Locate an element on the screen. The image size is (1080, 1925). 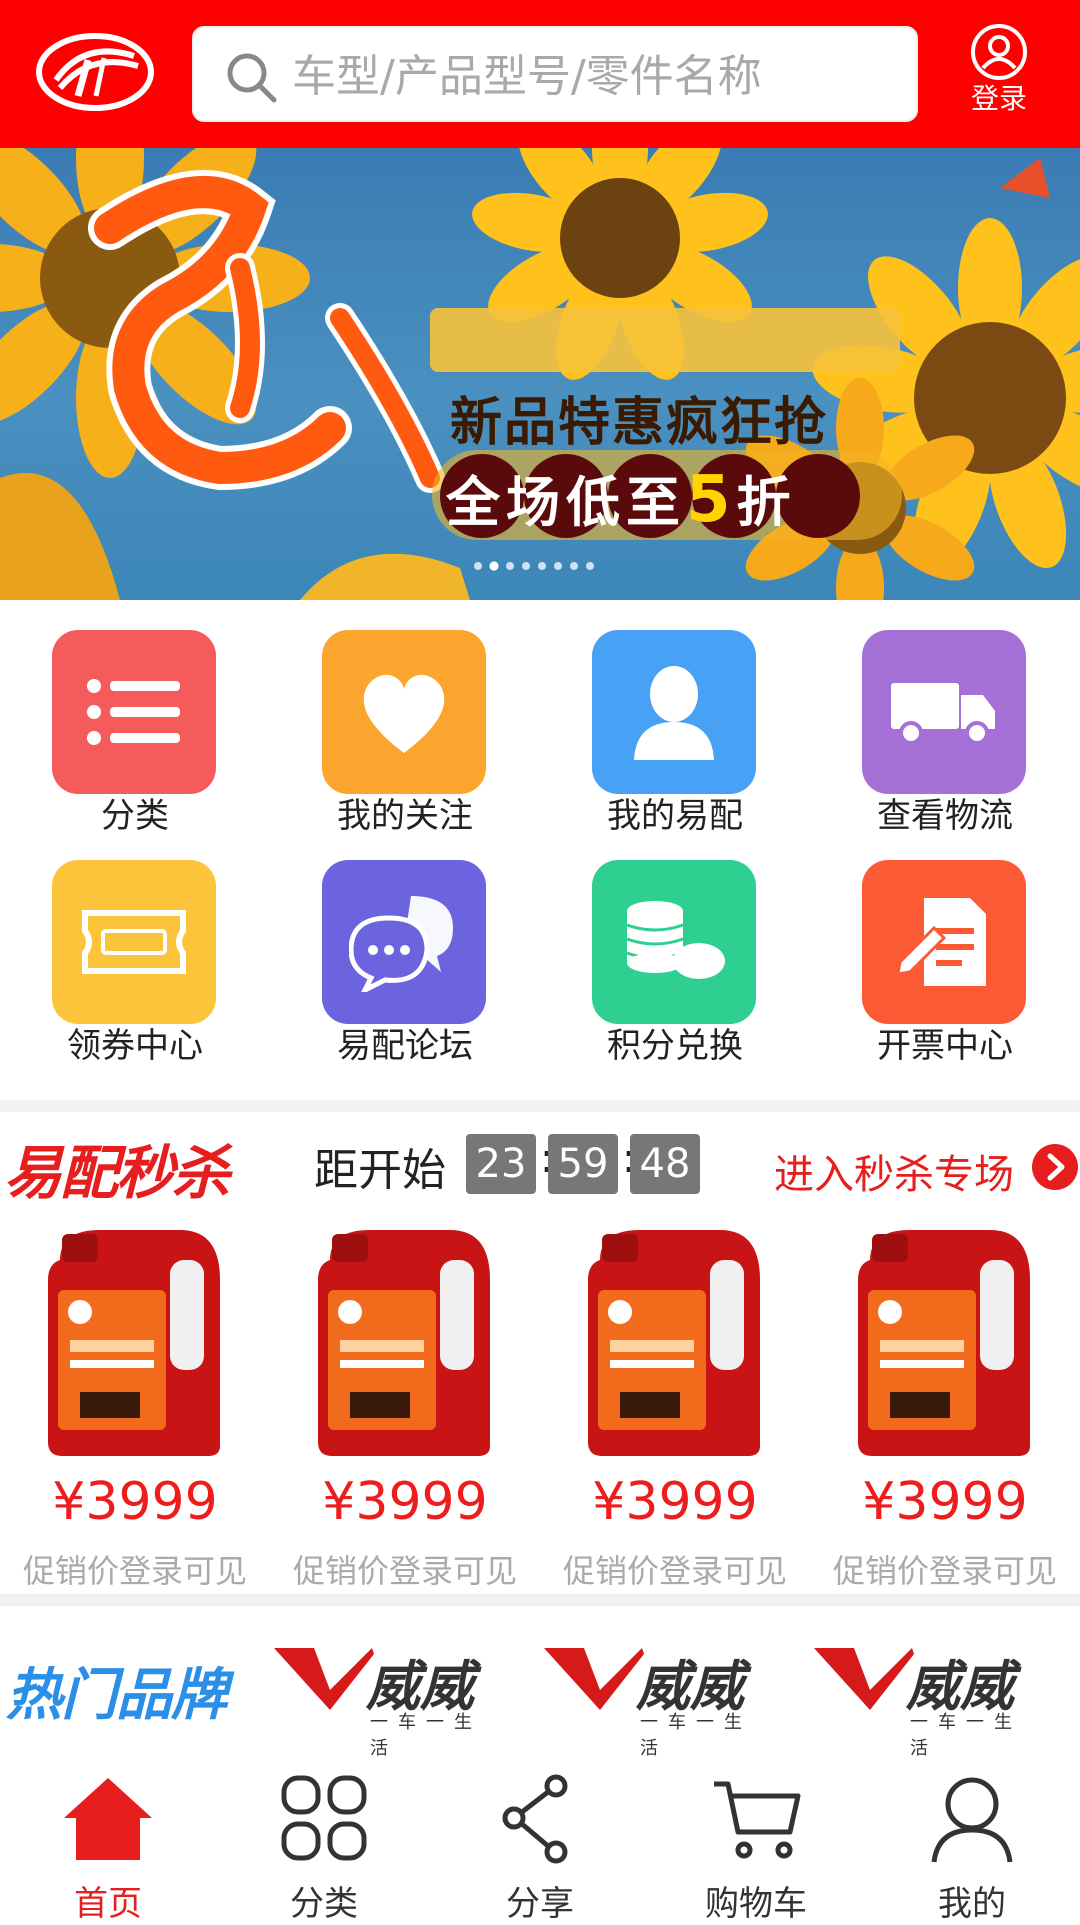
forum-tile is located at coordinates (404, 942).